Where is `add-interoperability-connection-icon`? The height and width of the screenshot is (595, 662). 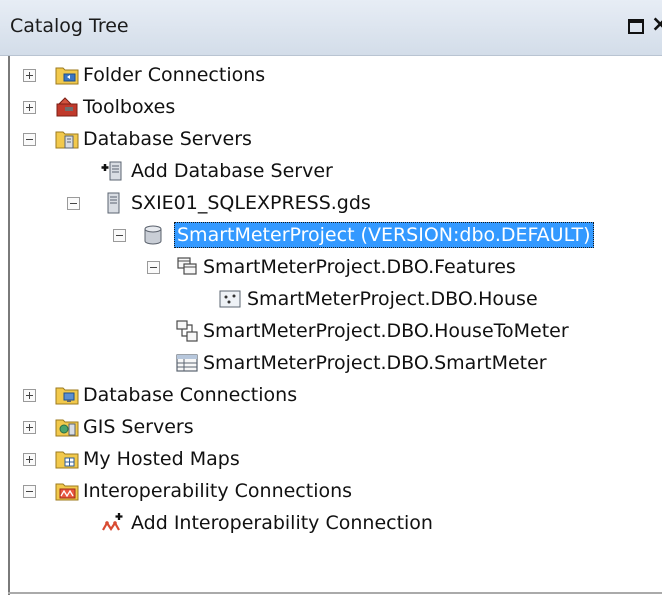
add-interoperability-connection-icon is located at coordinates (112, 522).